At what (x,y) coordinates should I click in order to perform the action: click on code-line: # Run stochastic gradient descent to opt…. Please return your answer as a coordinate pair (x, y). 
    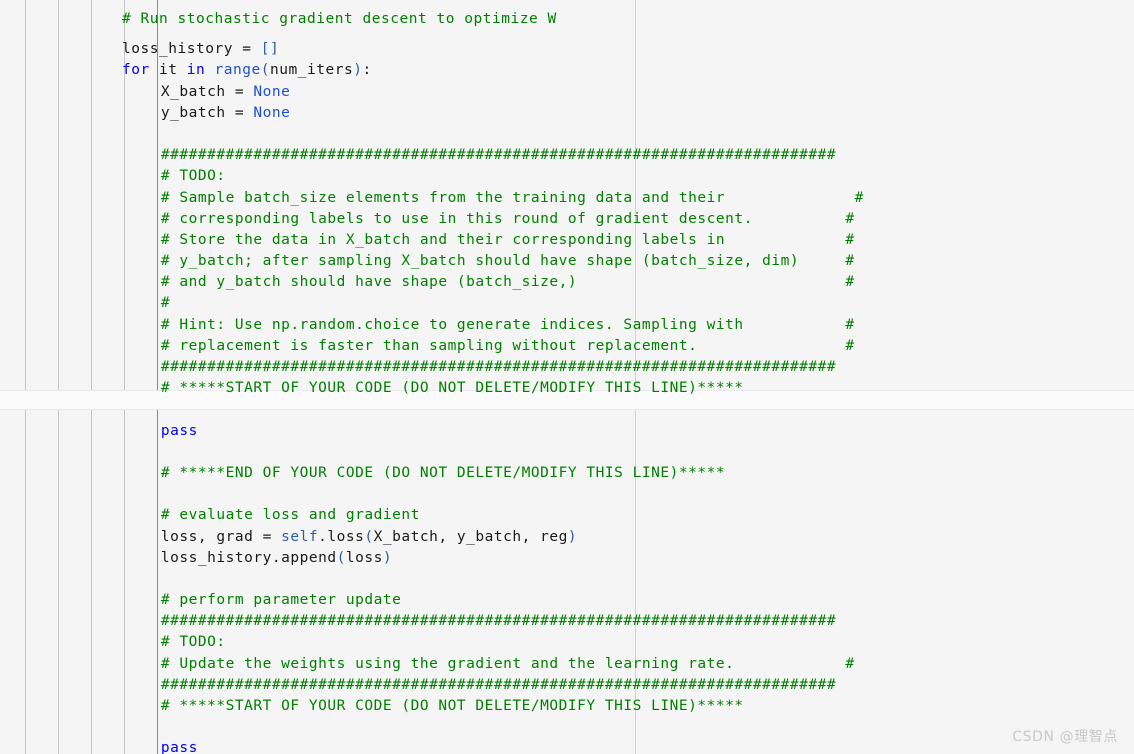
    Looking at the image, I should click on (567, 19).